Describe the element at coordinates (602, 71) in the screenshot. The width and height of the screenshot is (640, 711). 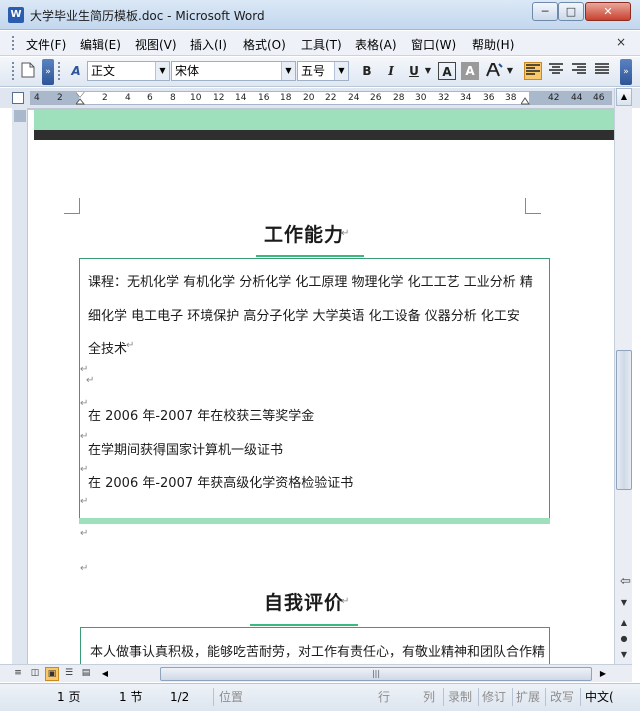
I see `justify-button` at that location.